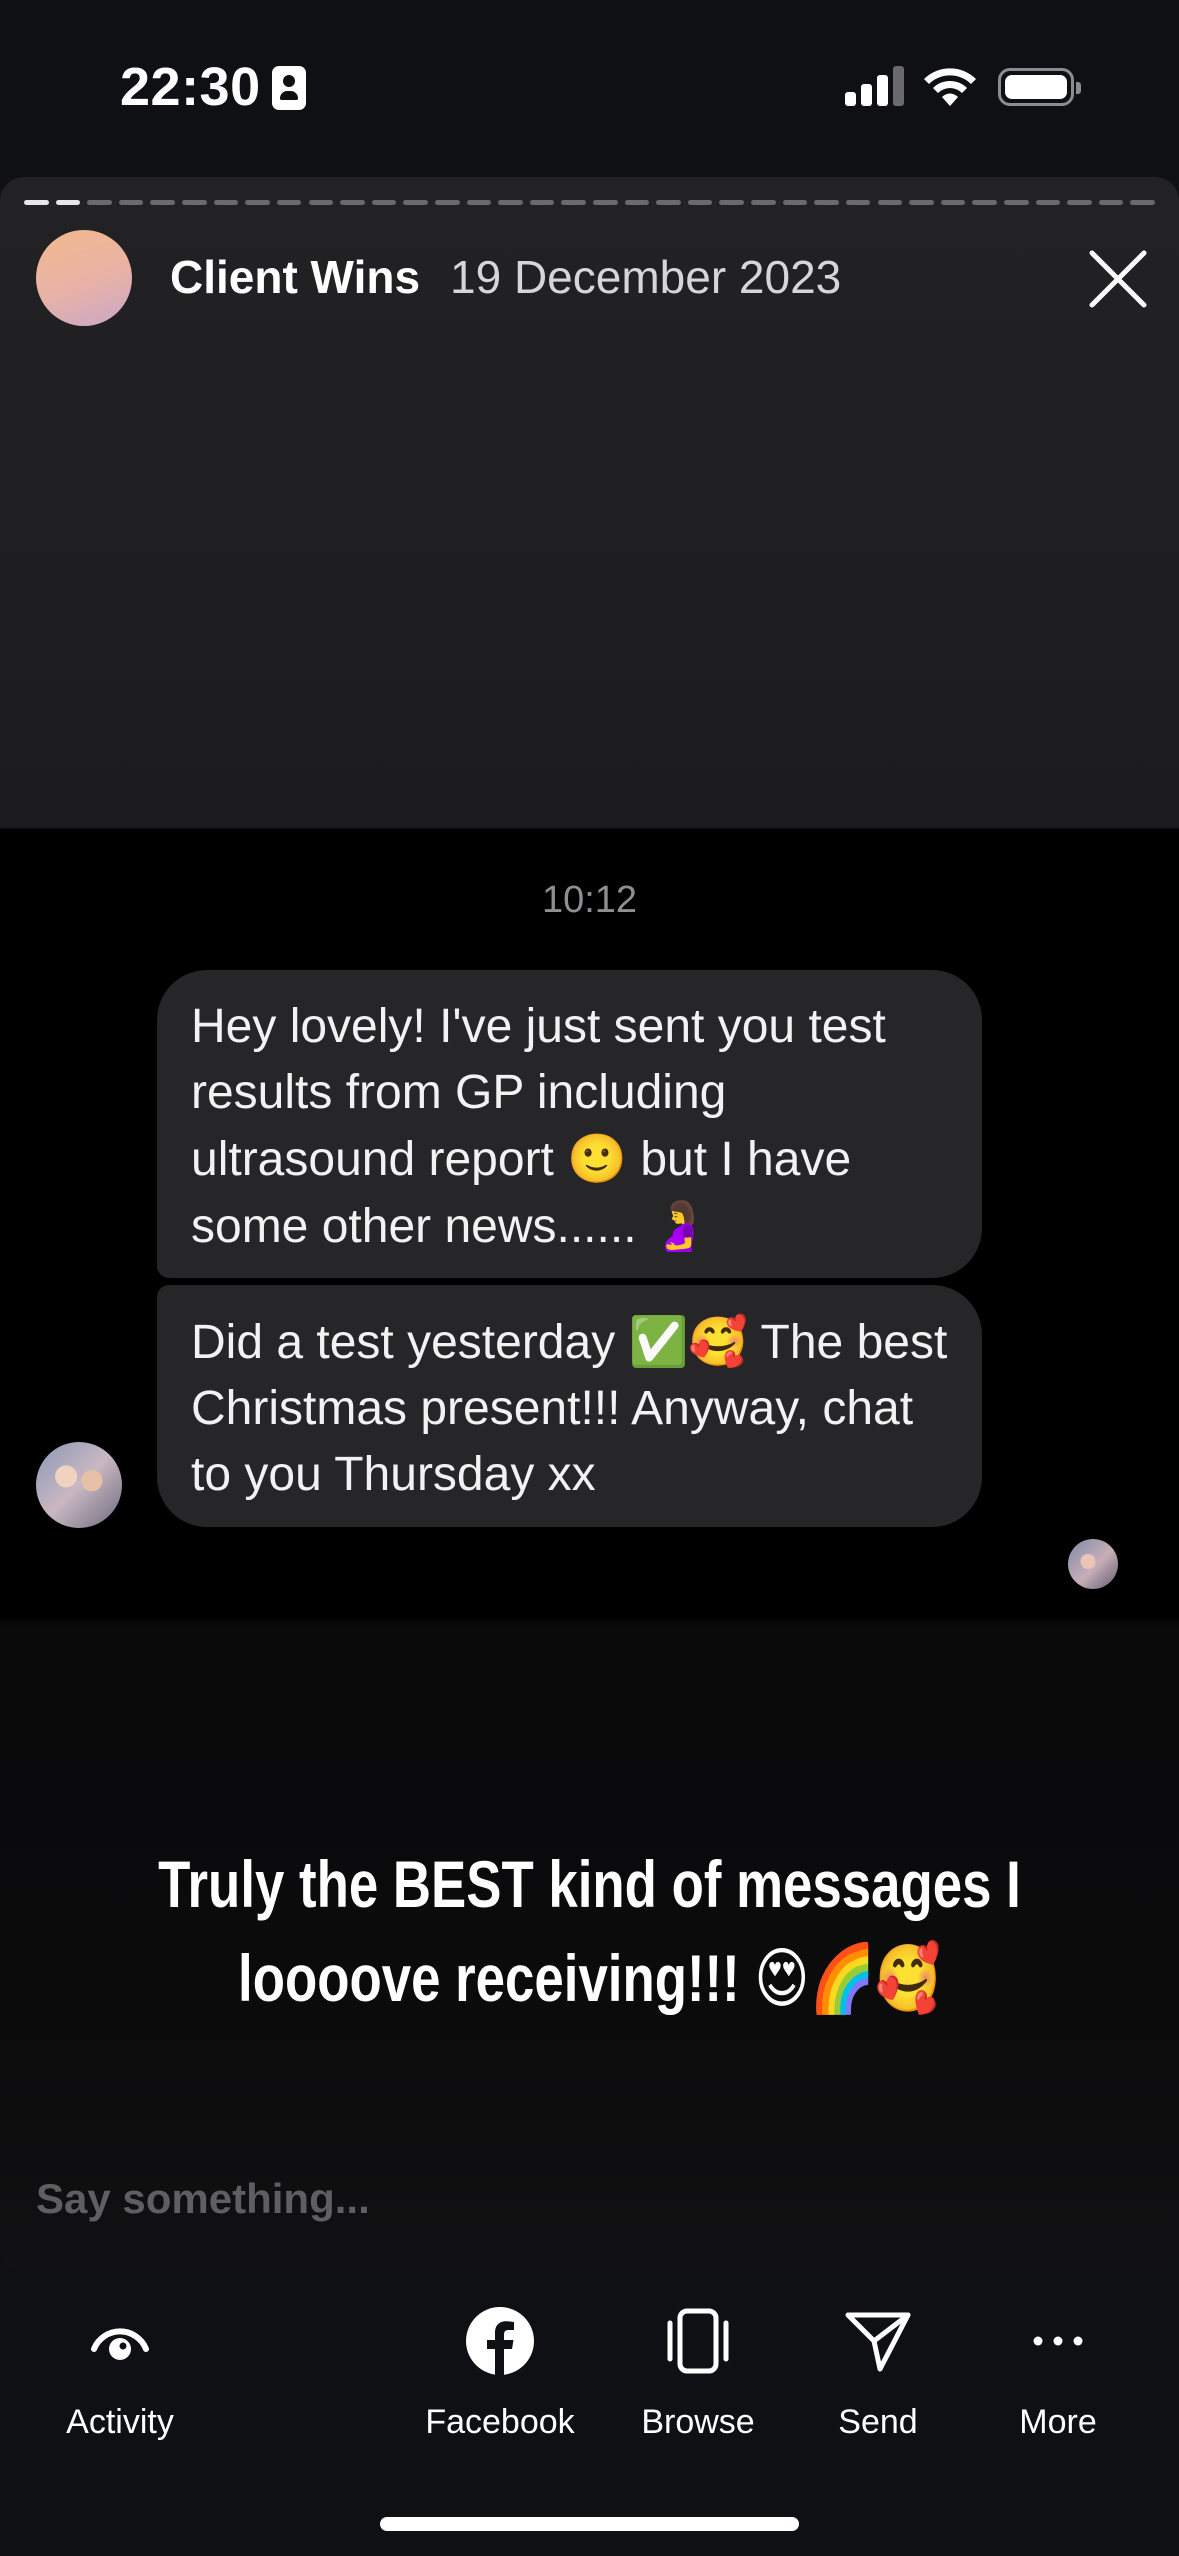 The width and height of the screenshot is (1179, 2556). I want to click on send-label: Send, so click(878, 2422).